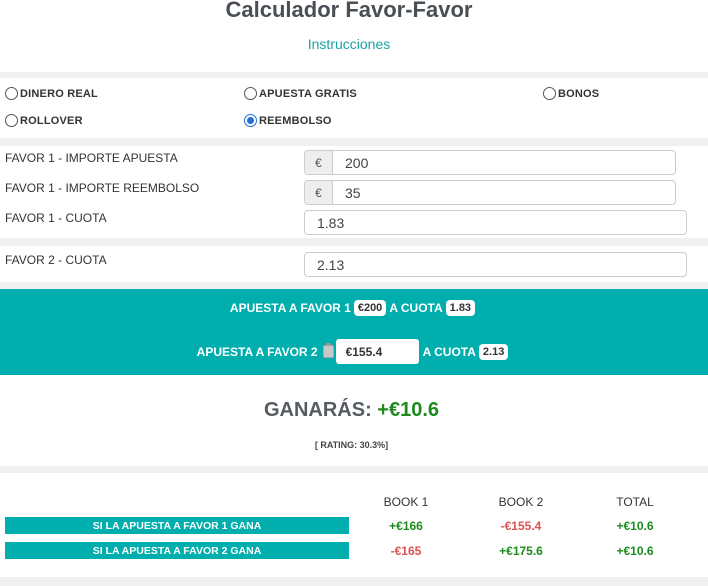 Image resolution: width=708 pixels, height=586 pixels. What do you see at coordinates (290, 308) in the screenshot?
I see `bet1-label: APUESTA A FAVOR 1` at bounding box center [290, 308].